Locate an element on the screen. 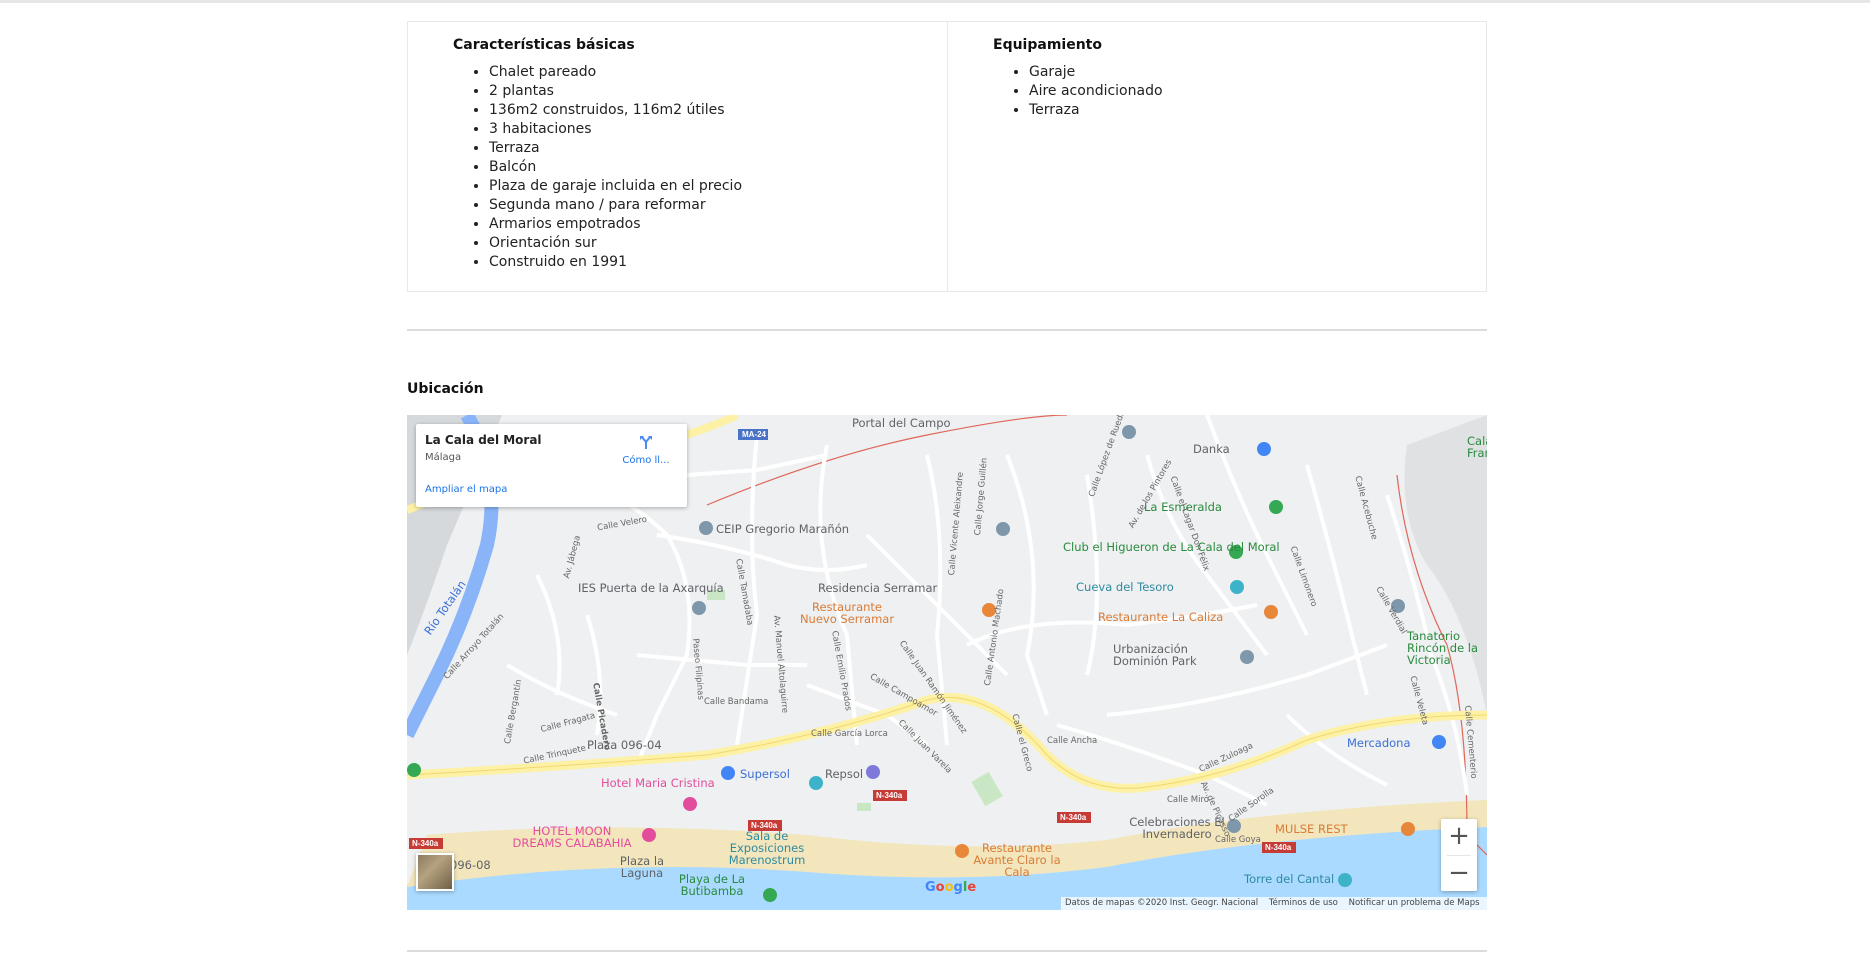  list-item: Garaje is located at coordinates (1257, 72).